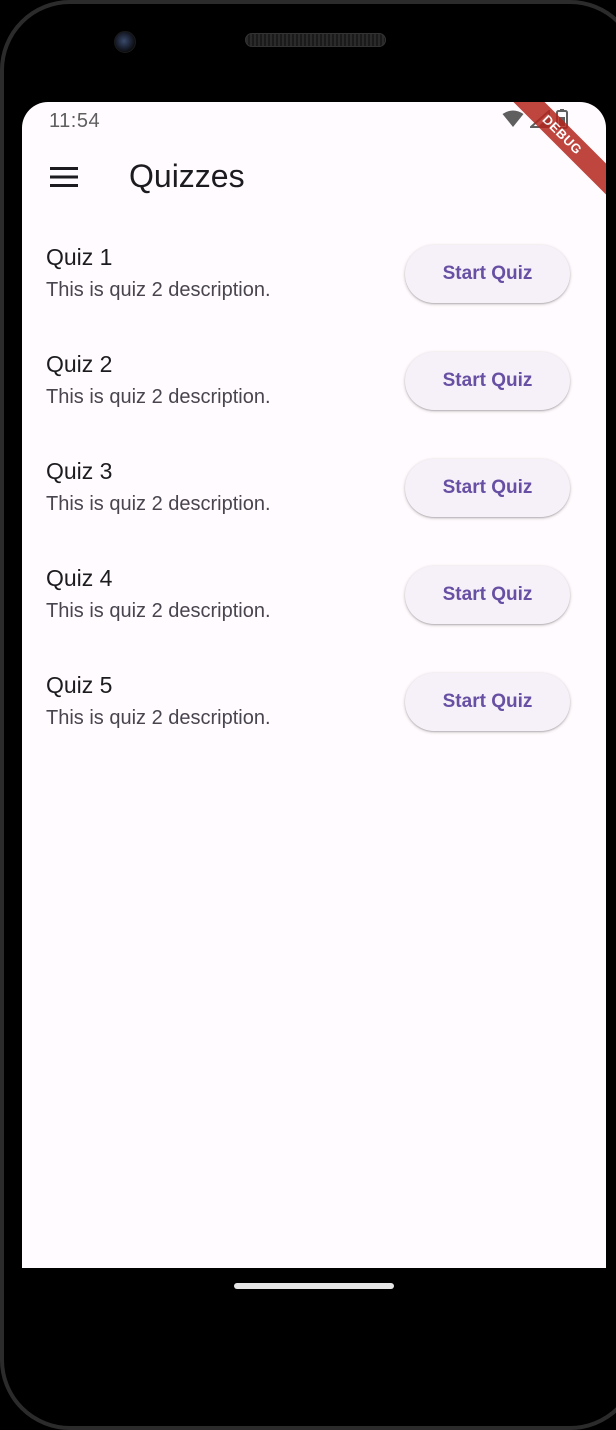  What do you see at coordinates (187, 176) in the screenshot?
I see `page-title: Quizzes` at bounding box center [187, 176].